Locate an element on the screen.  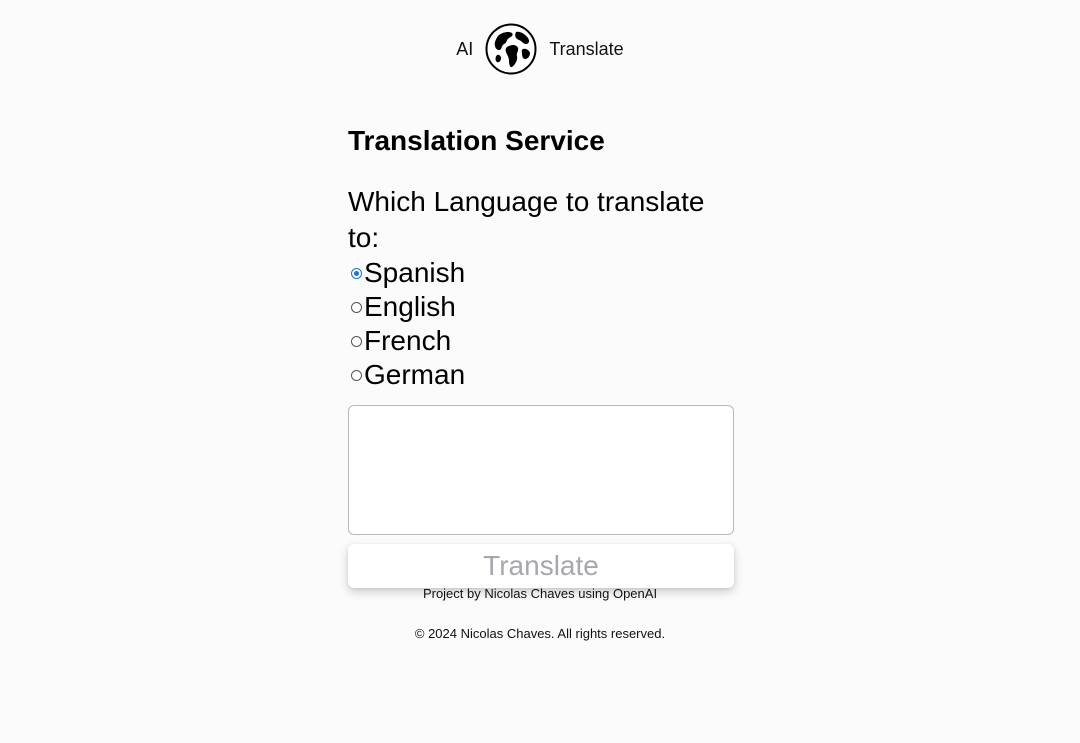
language-option-english: English is located at coordinates (541, 307).